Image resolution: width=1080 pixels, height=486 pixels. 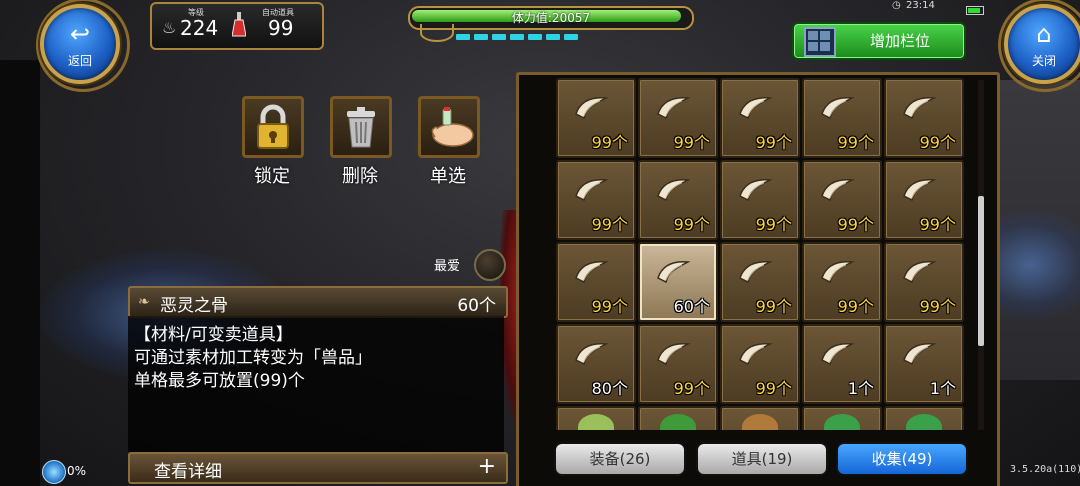 What do you see at coordinates (77, 471) in the screenshot?
I see `progress-text: 0%` at bounding box center [77, 471].